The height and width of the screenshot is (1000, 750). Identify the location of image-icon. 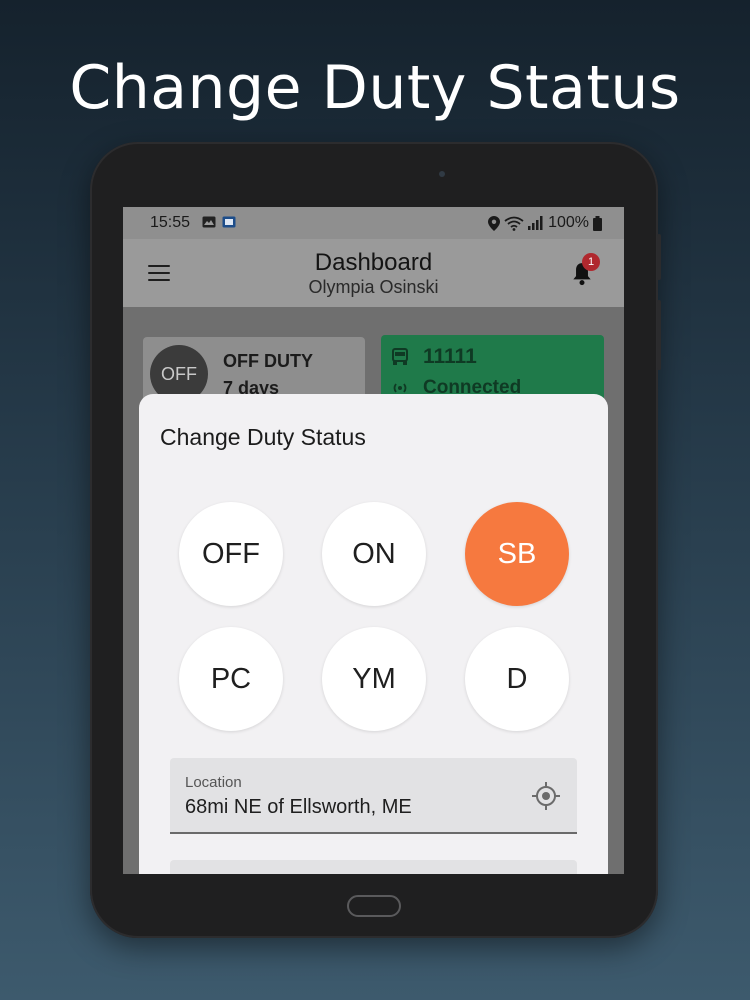
(209, 222).